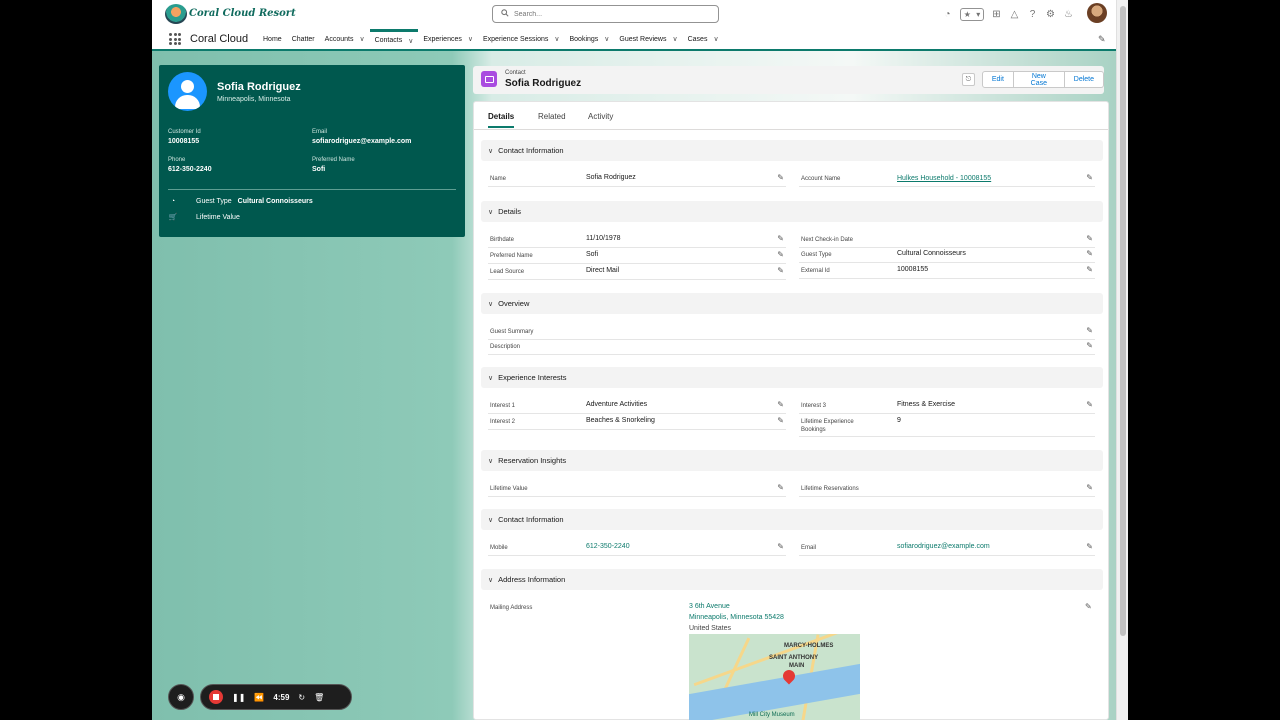  I want to click on record-actions: ⎋ Edit New Case Delete, so click(1033, 79).